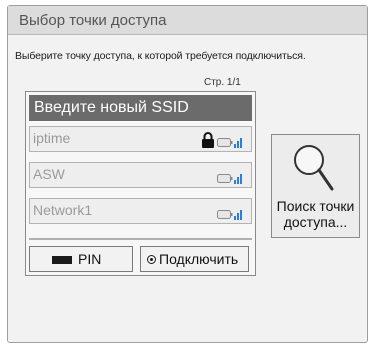  What do you see at coordinates (52, 138) in the screenshot?
I see `network-name: iptime` at bounding box center [52, 138].